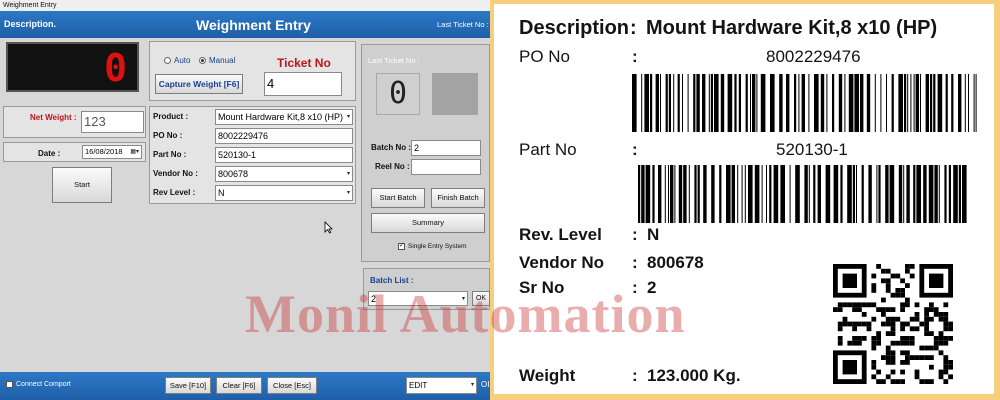 The image size is (1000, 400). What do you see at coordinates (284, 193) in the screenshot?
I see `rev-select: N ▾` at bounding box center [284, 193].